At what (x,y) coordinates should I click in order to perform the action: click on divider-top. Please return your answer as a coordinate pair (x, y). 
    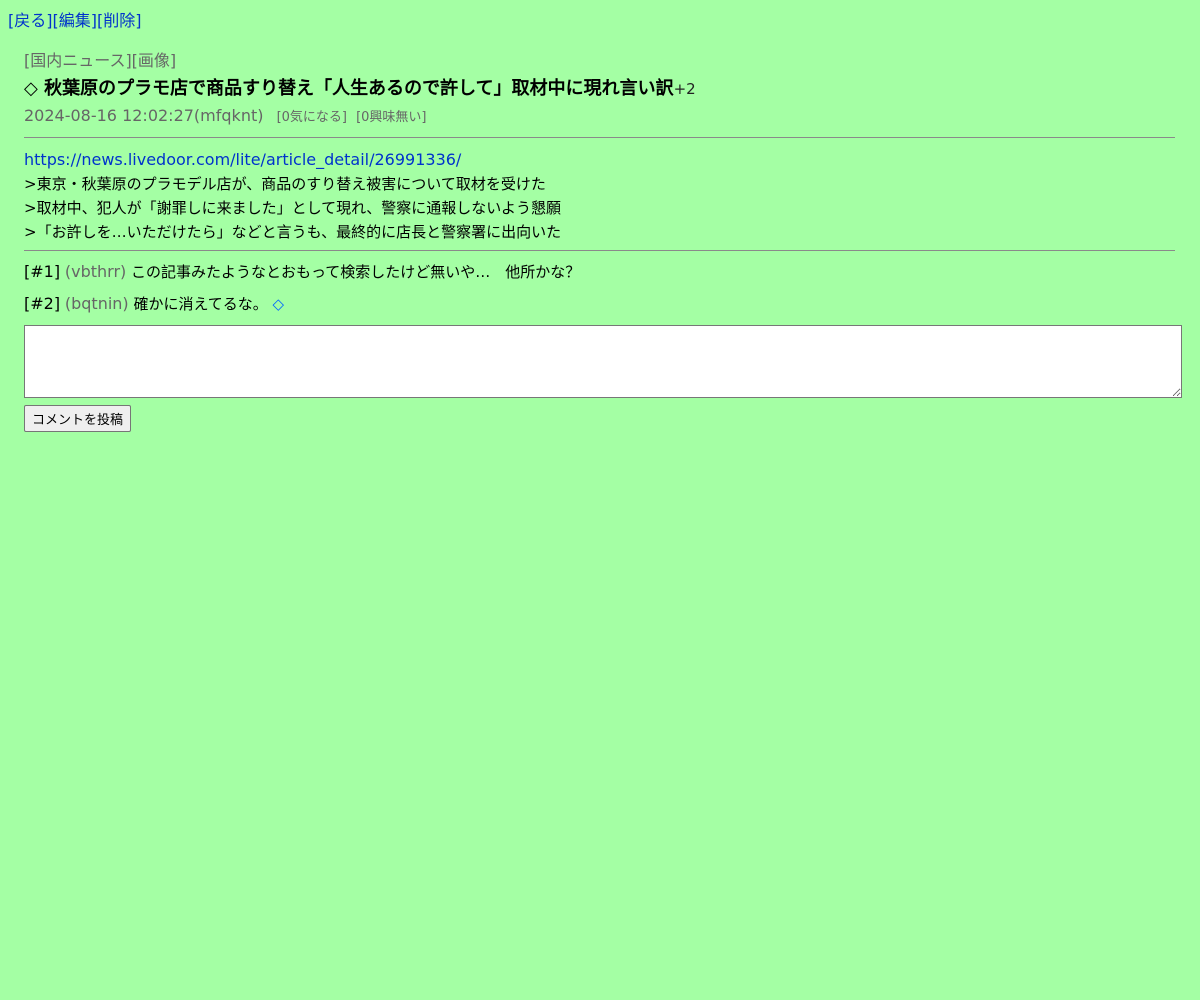
    Looking at the image, I should click on (599, 137).